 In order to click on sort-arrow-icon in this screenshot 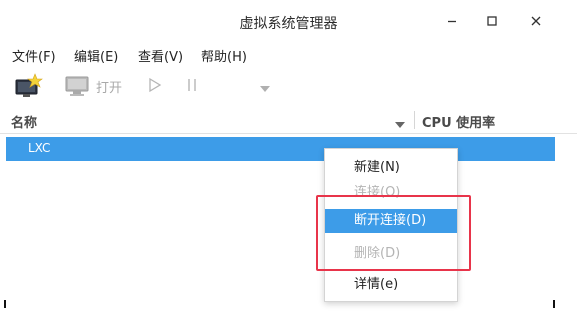, I will do `click(400, 123)`.